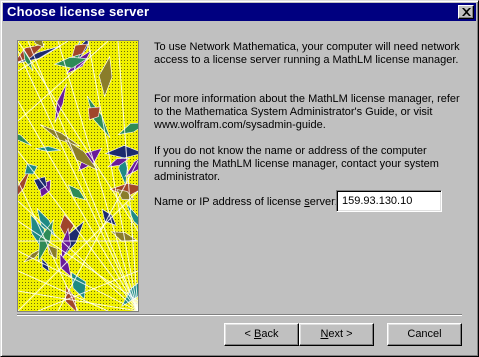 The width and height of the screenshot is (479, 357). What do you see at coordinates (239, 12) in the screenshot?
I see `title-bar: Choose license server` at bounding box center [239, 12].